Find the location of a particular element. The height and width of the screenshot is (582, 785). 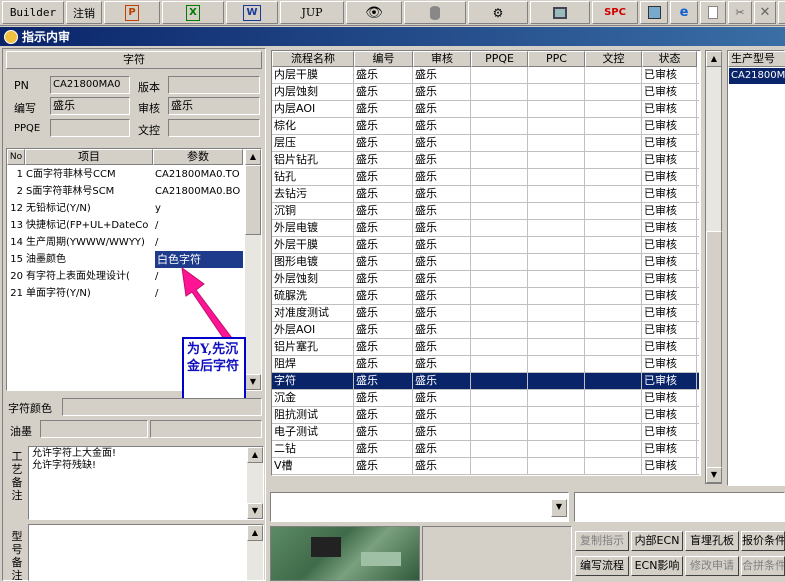

computer-button is located at coordinates (560, 12).